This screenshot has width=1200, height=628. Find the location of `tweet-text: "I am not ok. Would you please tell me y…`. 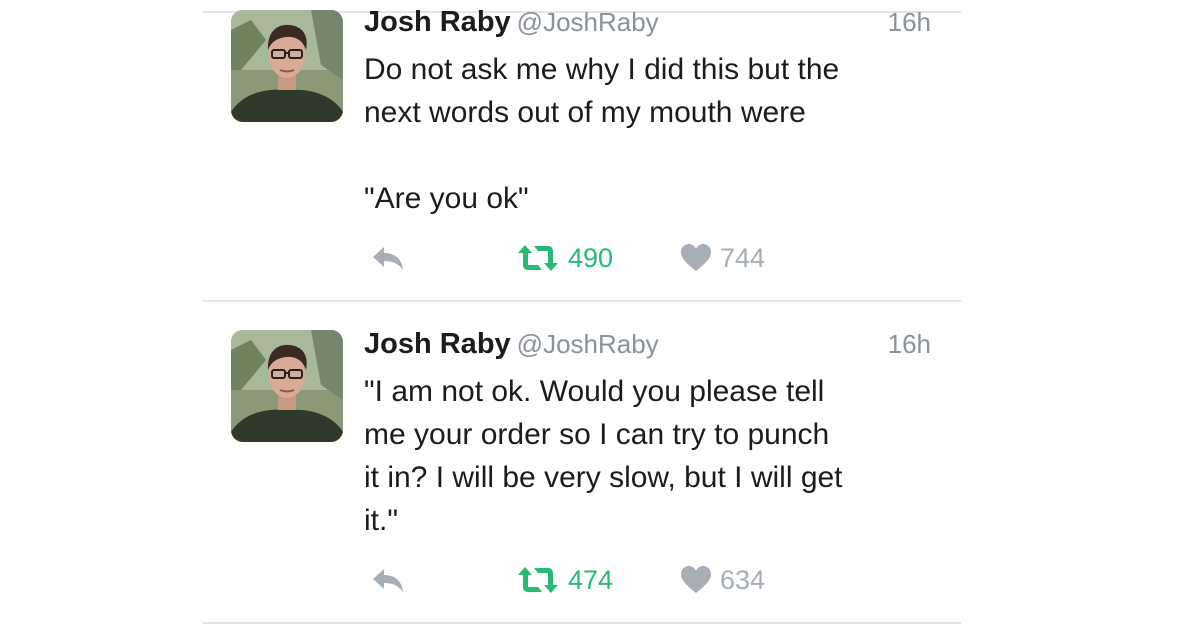

tweet-text: "I am not ok. Would you please tell me y… is located at coordinates (603, 456).